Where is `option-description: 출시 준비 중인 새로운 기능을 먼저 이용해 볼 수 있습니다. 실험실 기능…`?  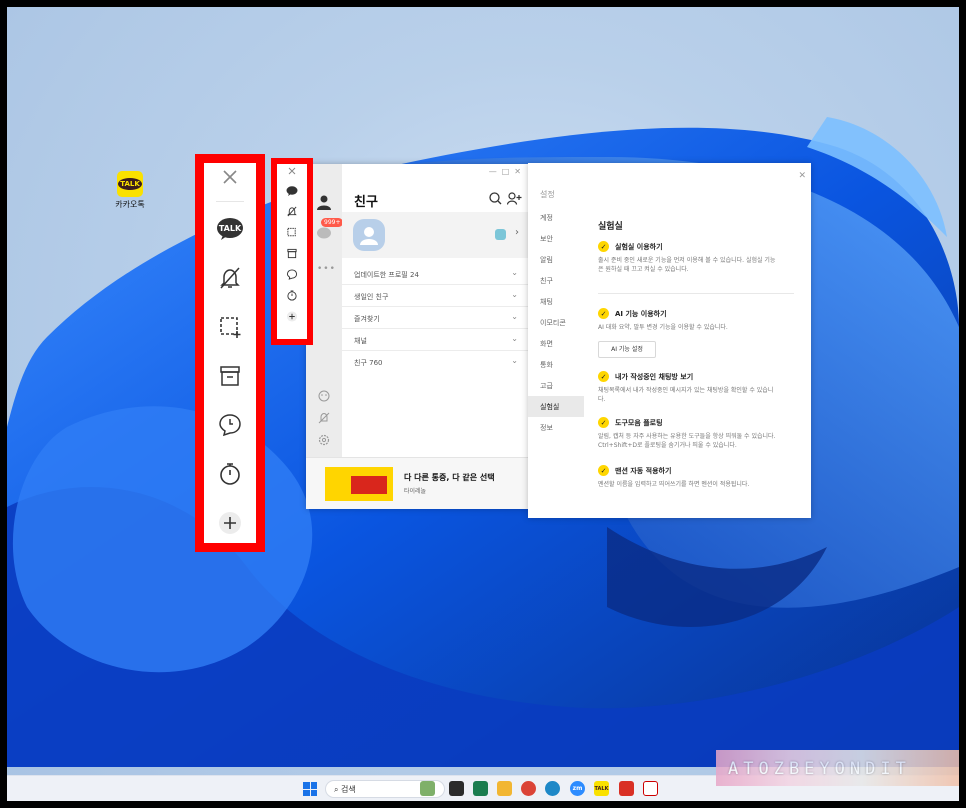
option-description: 출시 준비 중인 새로운 기능을 먼저 이용해 볼 수 있습니다. 실험실 기능… is located at coordinates (687, 265).